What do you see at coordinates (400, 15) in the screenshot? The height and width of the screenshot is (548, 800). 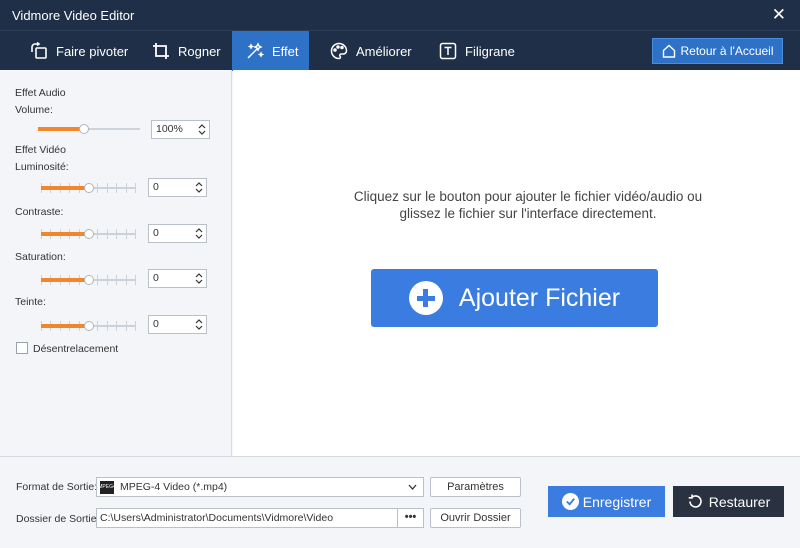 I see `title-bar: Vidmore Video Editor ✕` at bounding box center [400, 15].